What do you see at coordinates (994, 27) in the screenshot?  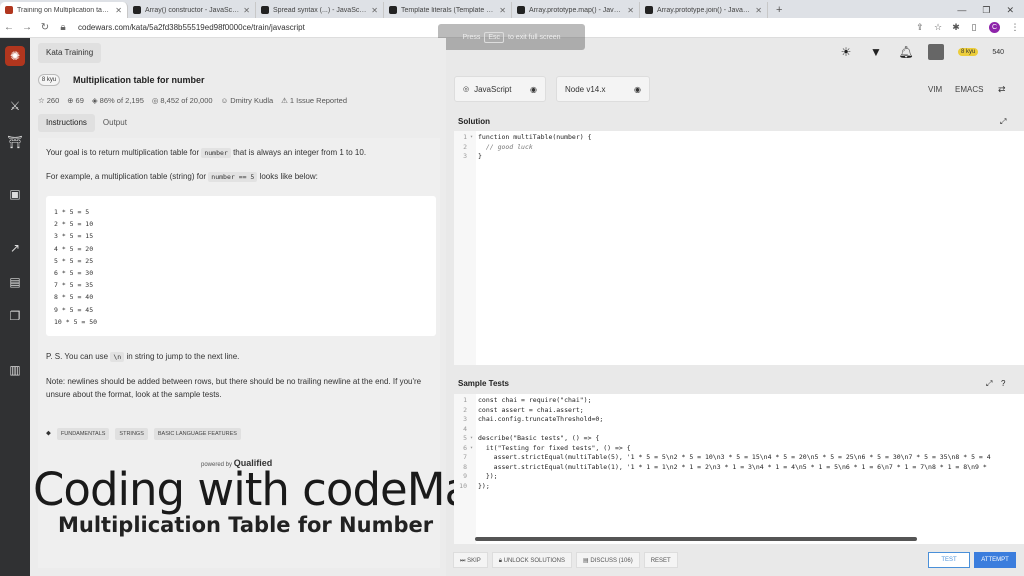 I see `profile-avatar: C` at bounding box center [994, 27].